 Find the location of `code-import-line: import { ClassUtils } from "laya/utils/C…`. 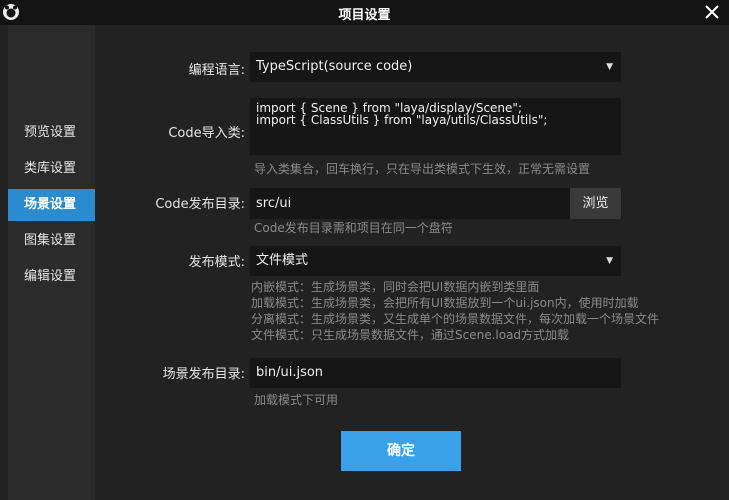

code-import-line: import { ClassUtils } from "laya/utils/C… is located at coordinates (402, 120).